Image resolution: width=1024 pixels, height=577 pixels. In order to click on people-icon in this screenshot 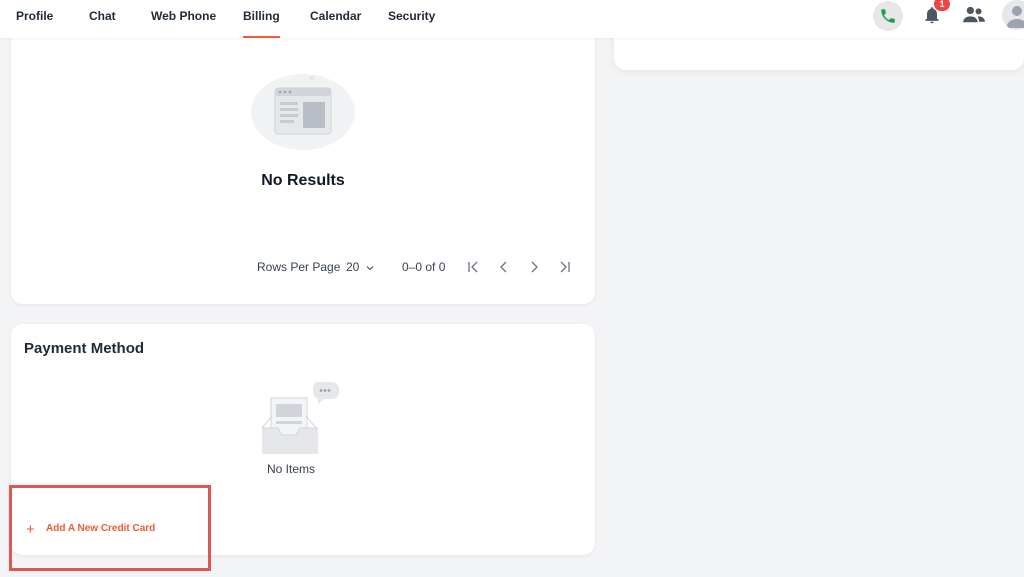, I will do `click(974, 15)`.